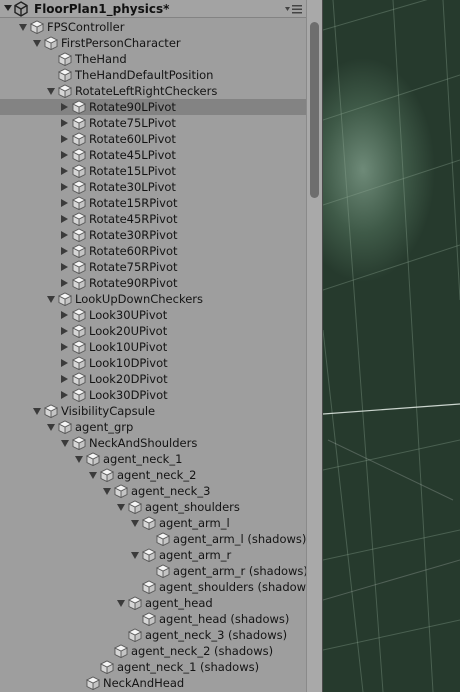  Describe the element at coordinates (153, 91) in the screenshot. I see `hierarchy-row: RotateLeftRightCheckers` at that location.